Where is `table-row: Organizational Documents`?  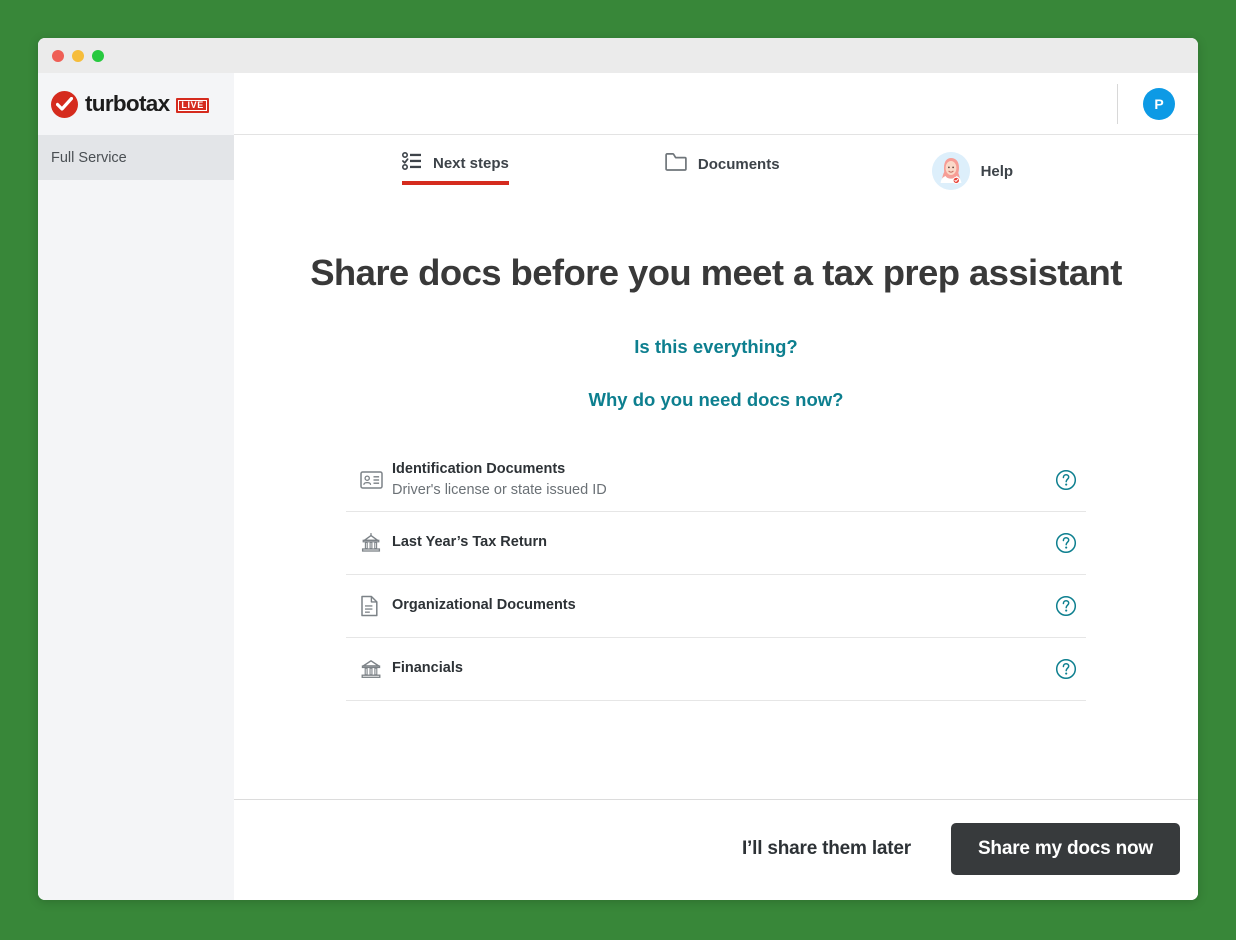 table-row: Organizational Documents is located at coordinates (716, 606).